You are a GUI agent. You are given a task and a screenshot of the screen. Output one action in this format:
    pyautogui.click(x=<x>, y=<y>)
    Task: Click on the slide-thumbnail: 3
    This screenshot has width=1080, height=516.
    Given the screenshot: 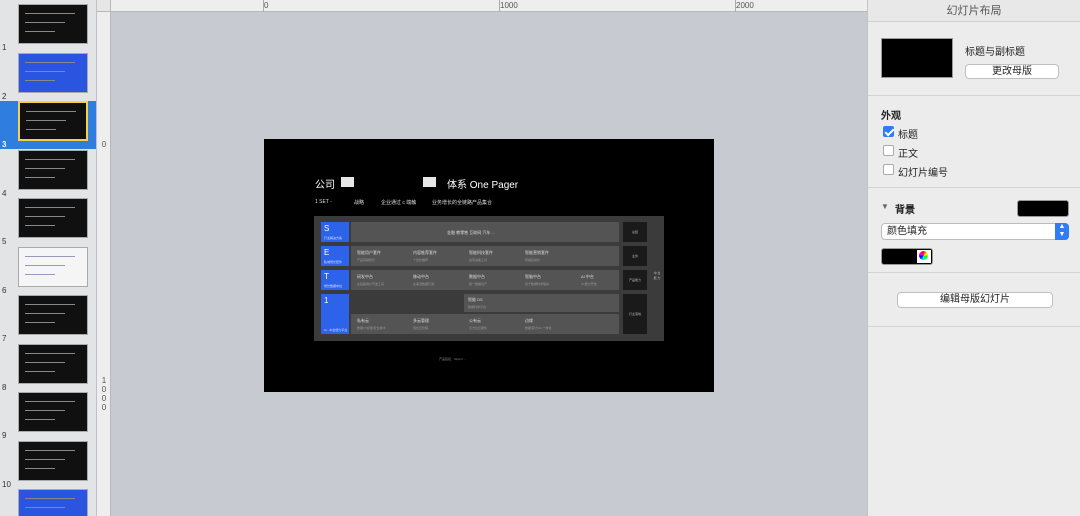 What is the action you would take?
    pyautogui.click(x=48, y=125)
    